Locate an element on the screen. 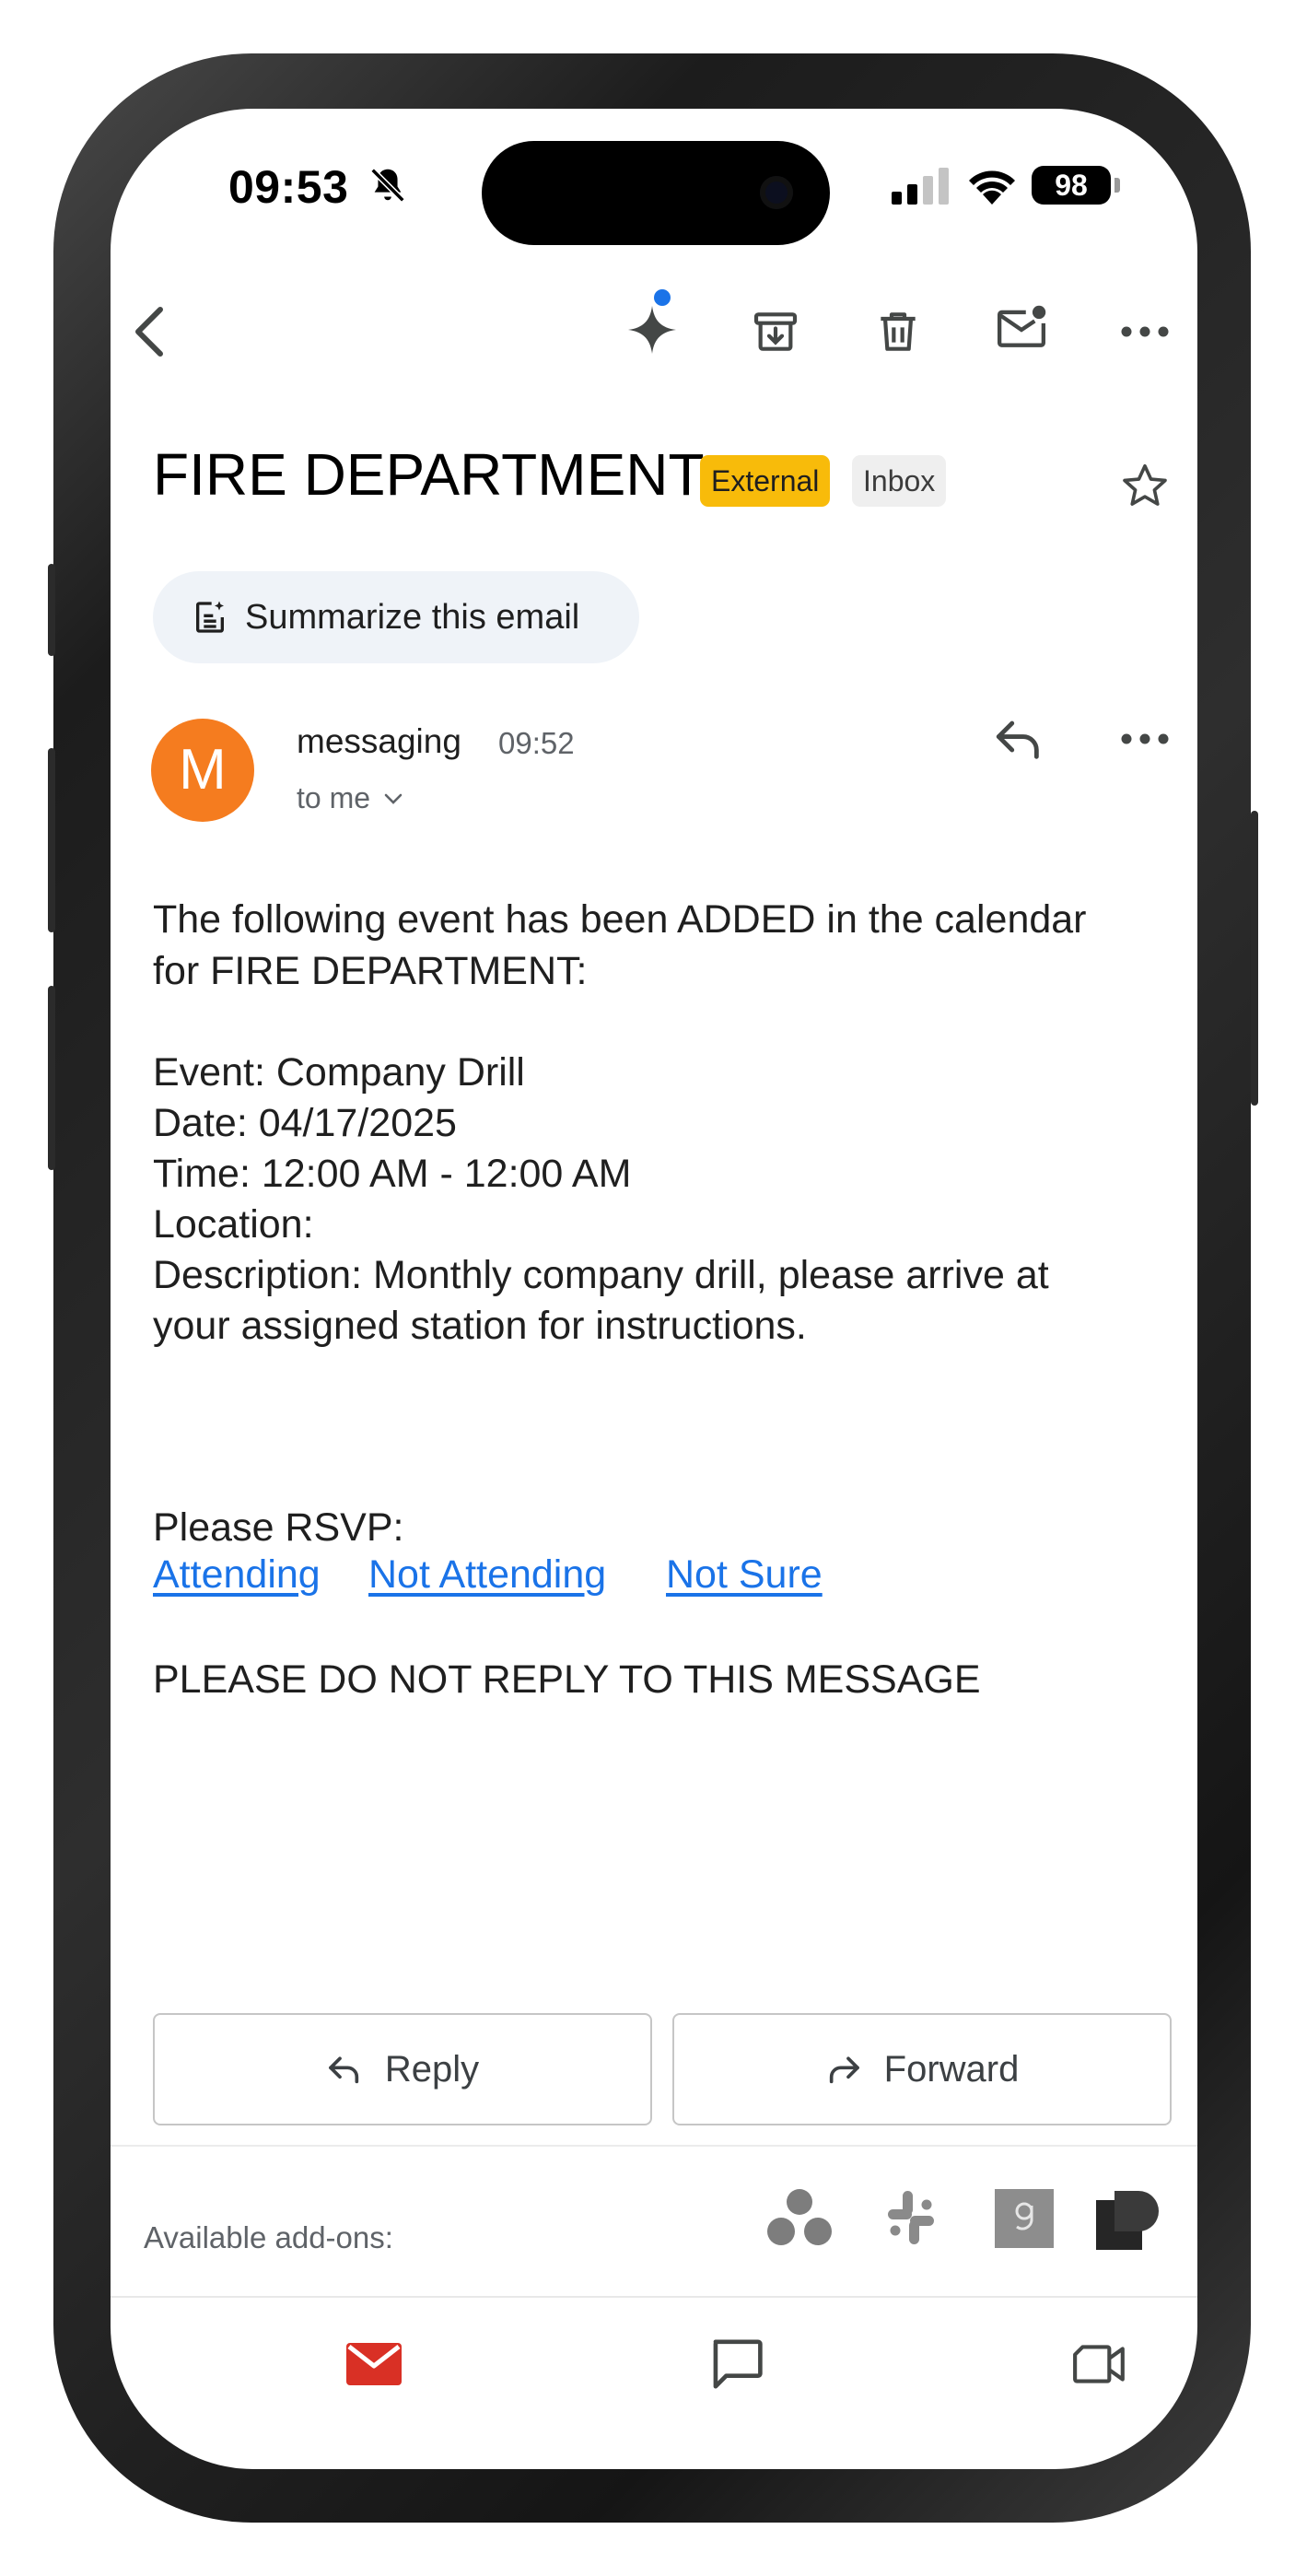 The width and height of the screenshot is (1307, 2576). sent-time: 09:52 is located at coordinates (537, 743).